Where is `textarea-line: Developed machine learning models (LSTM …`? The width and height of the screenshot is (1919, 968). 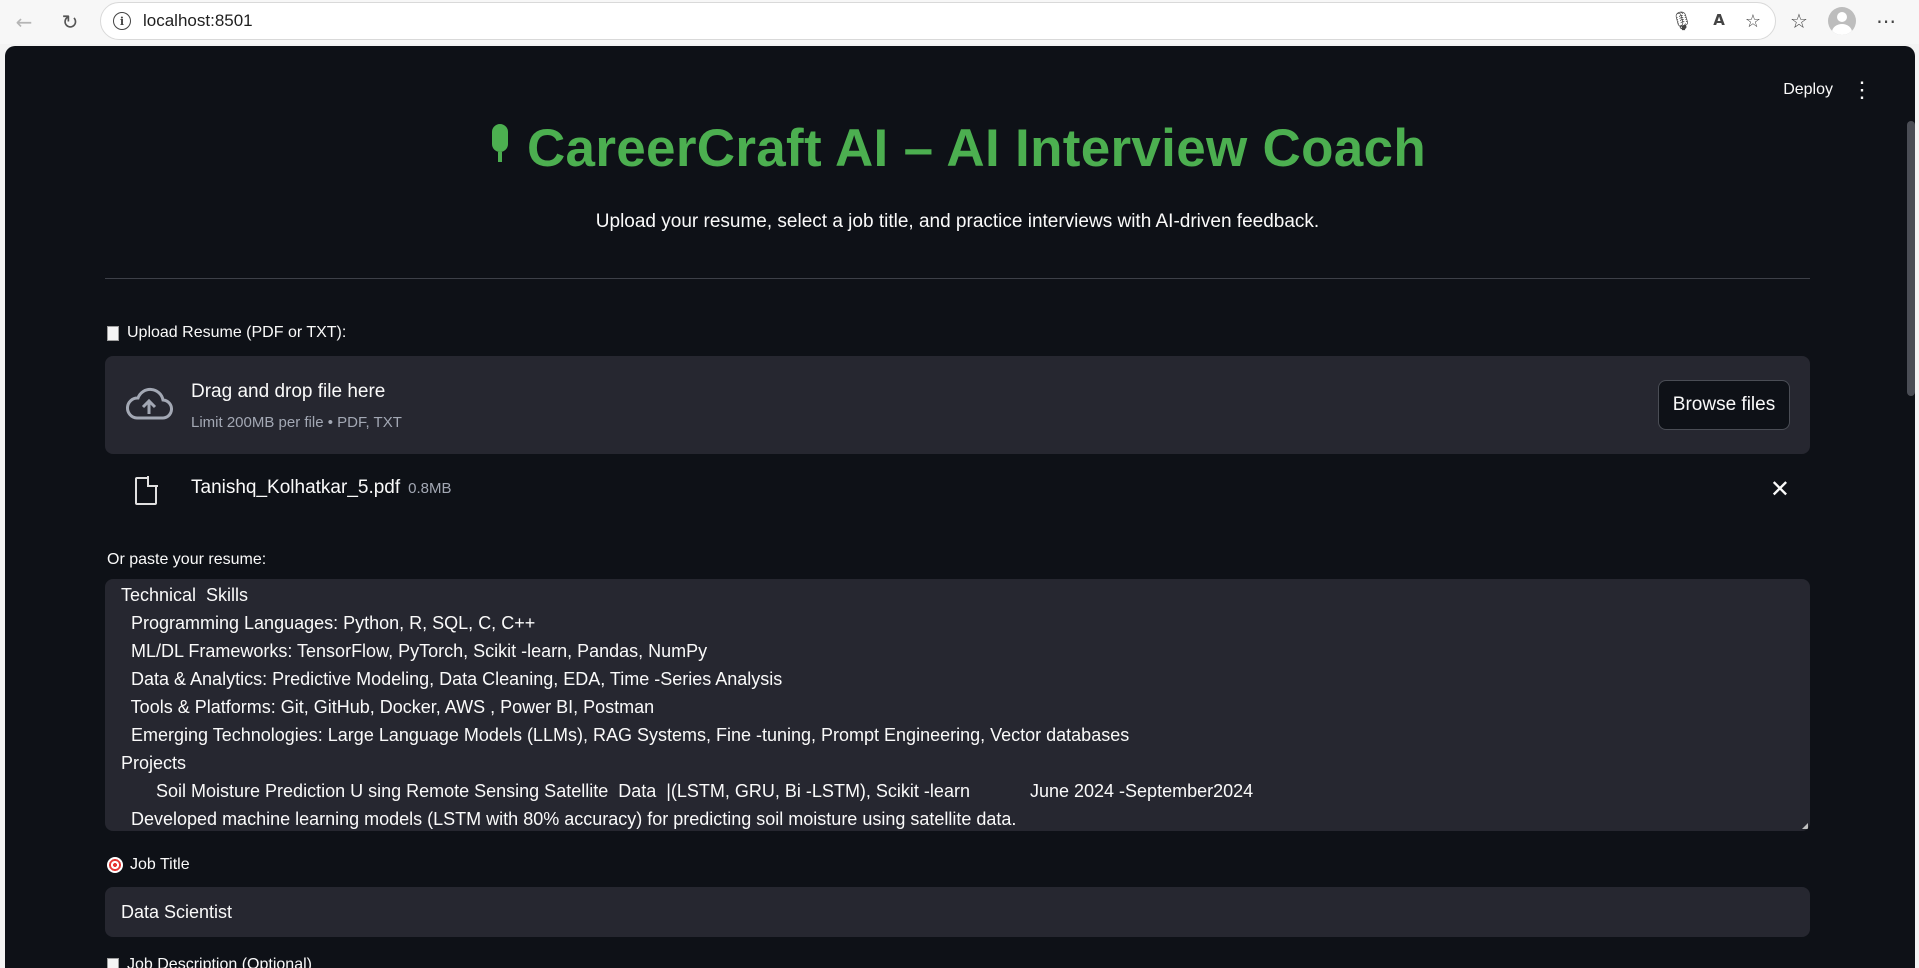 textarea-line: Developed machine learning models (LSTM … is located at coordinates (569, 819).